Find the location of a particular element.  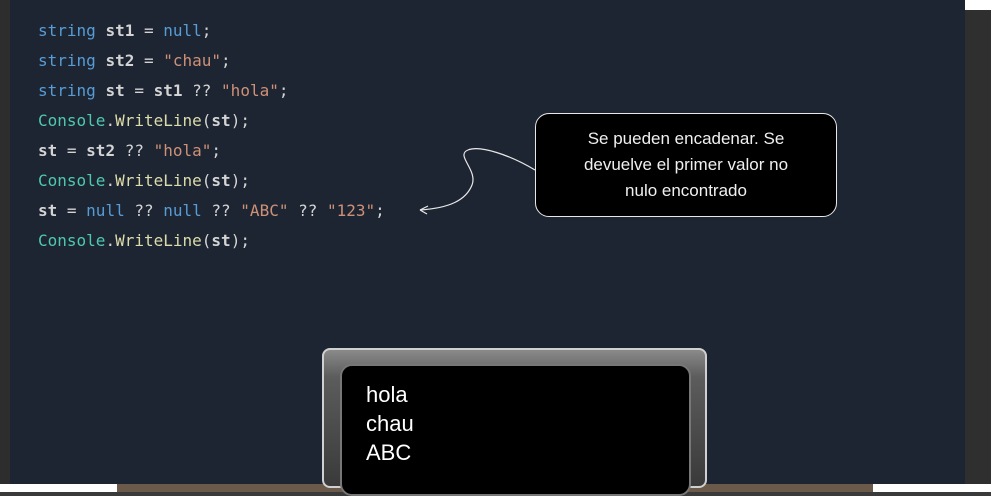

code-line: st = null ?? null ?? "ABC" ?? "123"; is located at coordinates (211, 211).